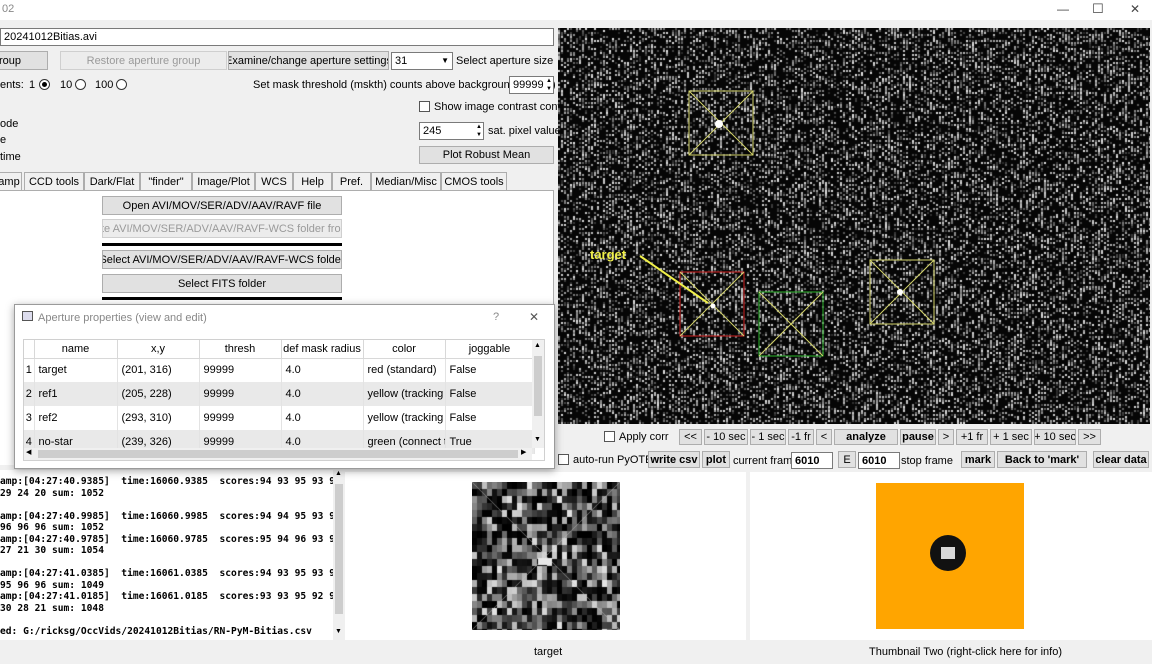 Image resolution: width=1152 pixels, height=664 pixels. Describe the element at coordinates (76, 349) in the screenshot. I see `column-header-name: name` at that location.